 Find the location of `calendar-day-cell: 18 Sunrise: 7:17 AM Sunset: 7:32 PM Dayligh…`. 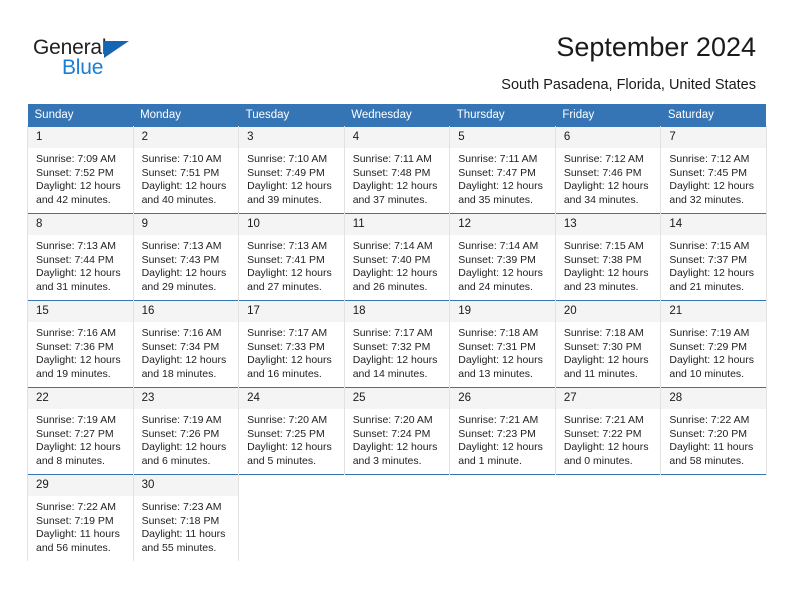

calendar-day-cell: 18 Sunrise: 7:17 AM Sunset: 7:32 PM Dayligh… is located at coordinates (397, 344).